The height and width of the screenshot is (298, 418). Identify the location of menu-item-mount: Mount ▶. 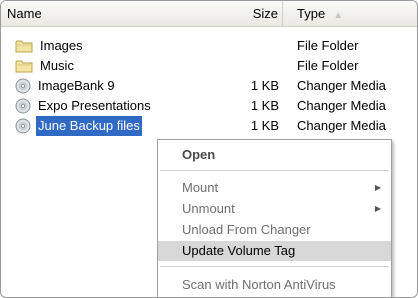
(274, 188).